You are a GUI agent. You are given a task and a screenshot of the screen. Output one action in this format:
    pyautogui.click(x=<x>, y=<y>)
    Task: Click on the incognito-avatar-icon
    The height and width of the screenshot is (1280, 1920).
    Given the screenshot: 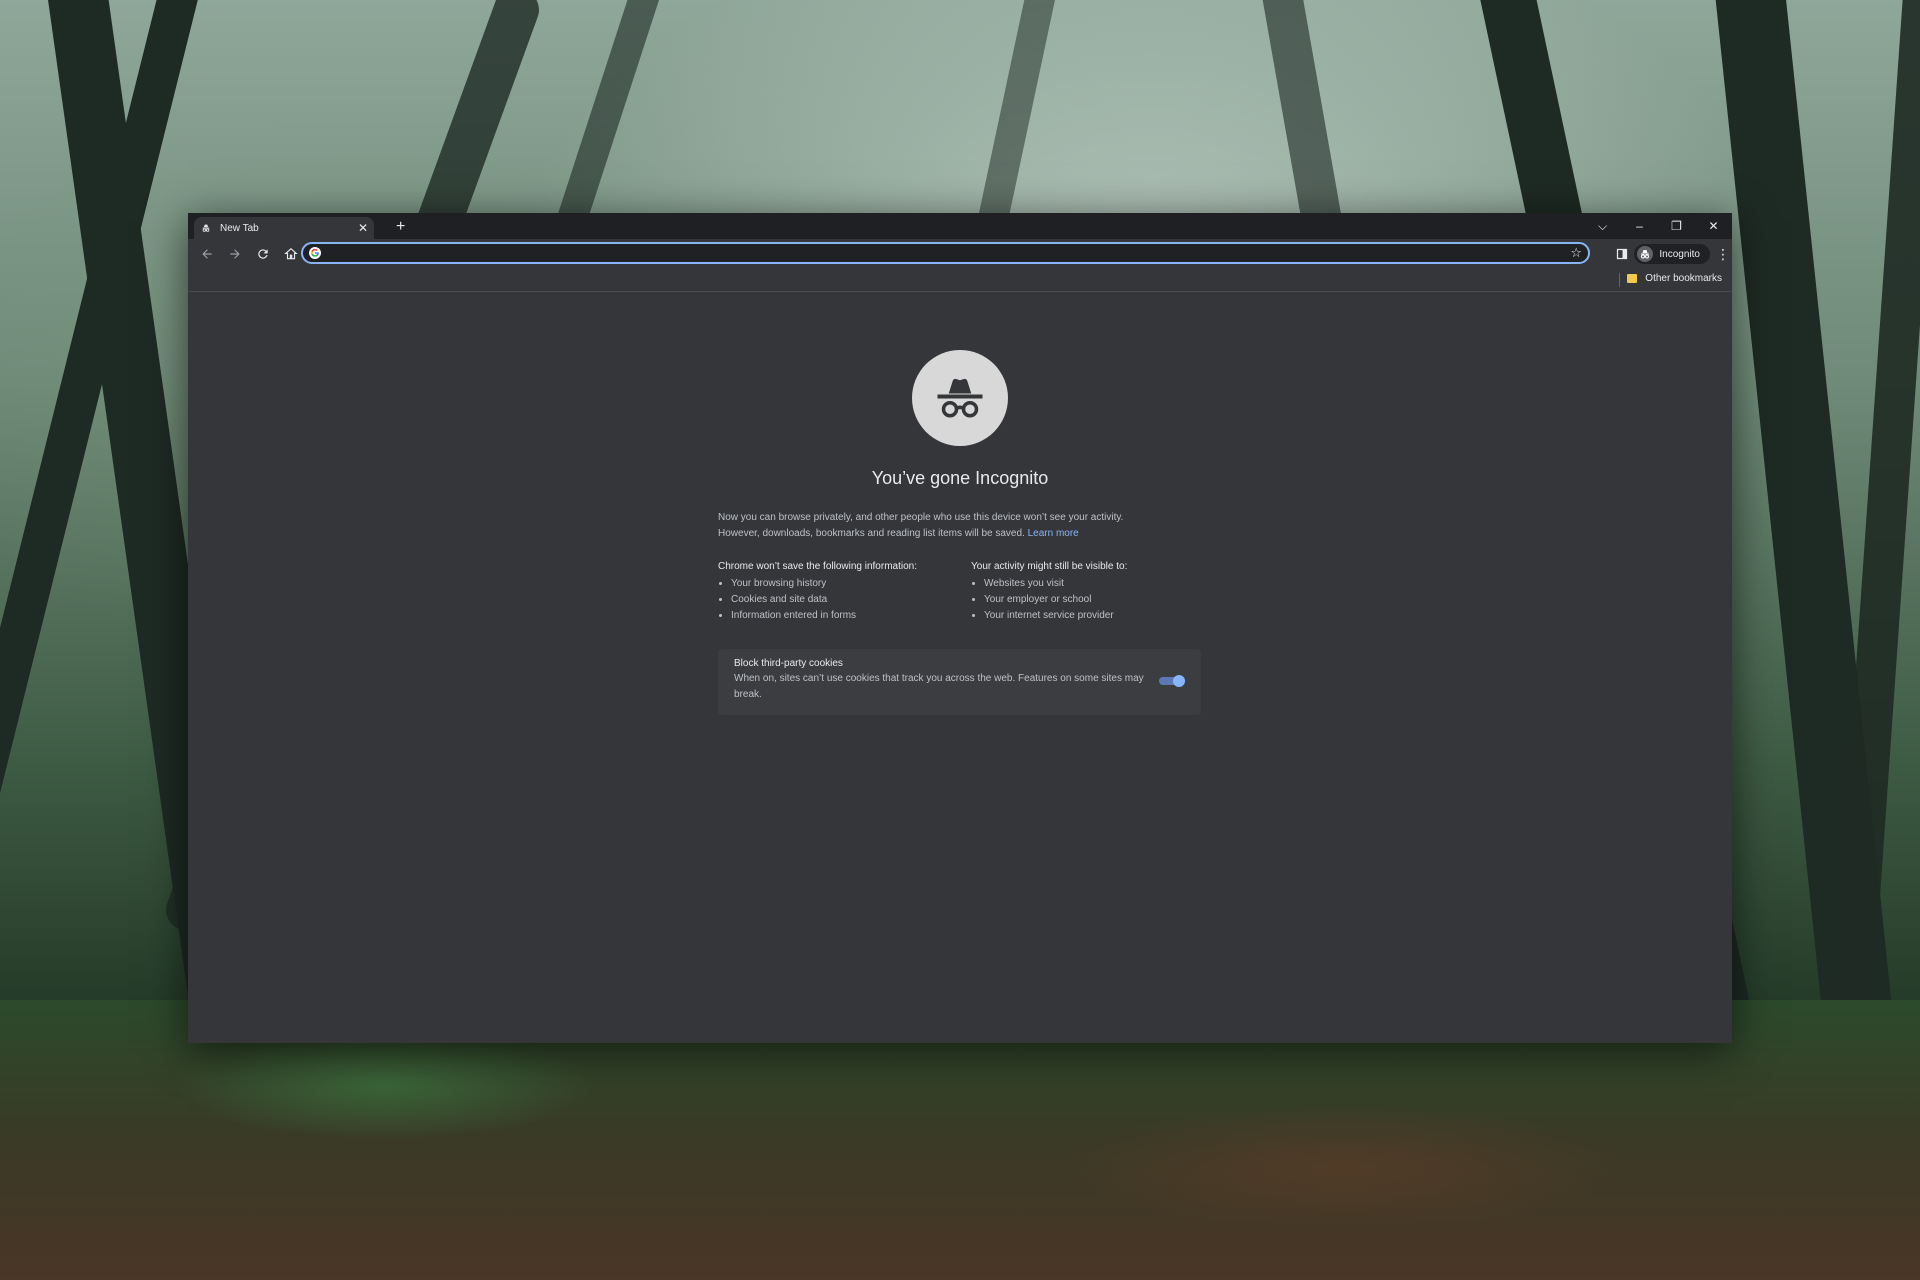 What is the action you would take?
    pyautogui.click(x=1645, y=254)
    